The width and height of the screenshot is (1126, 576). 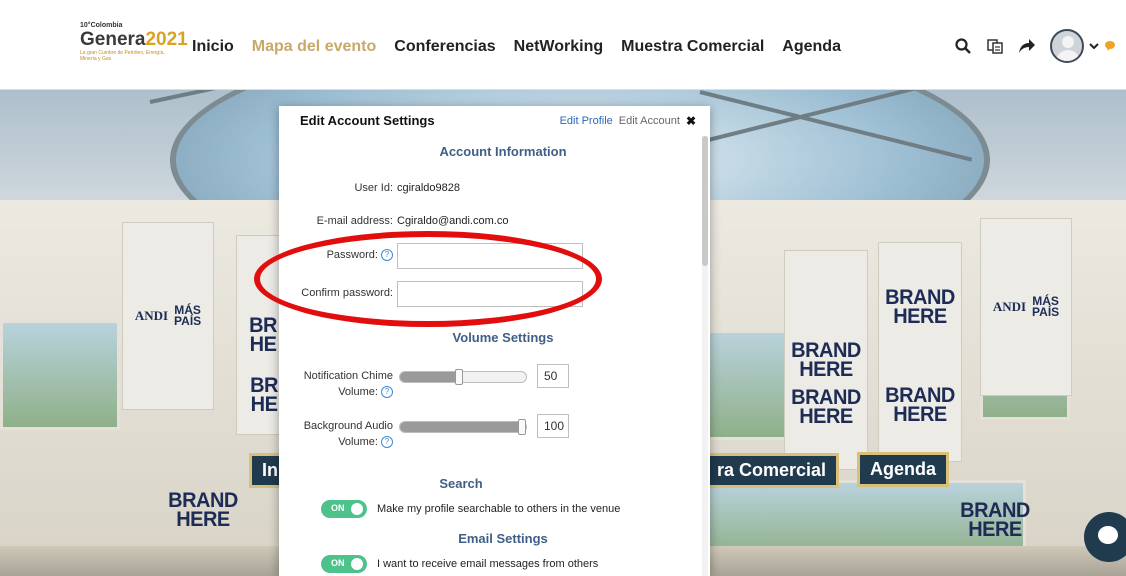 I want to click on chevron-down-icon, so click(x=1094, y=46).